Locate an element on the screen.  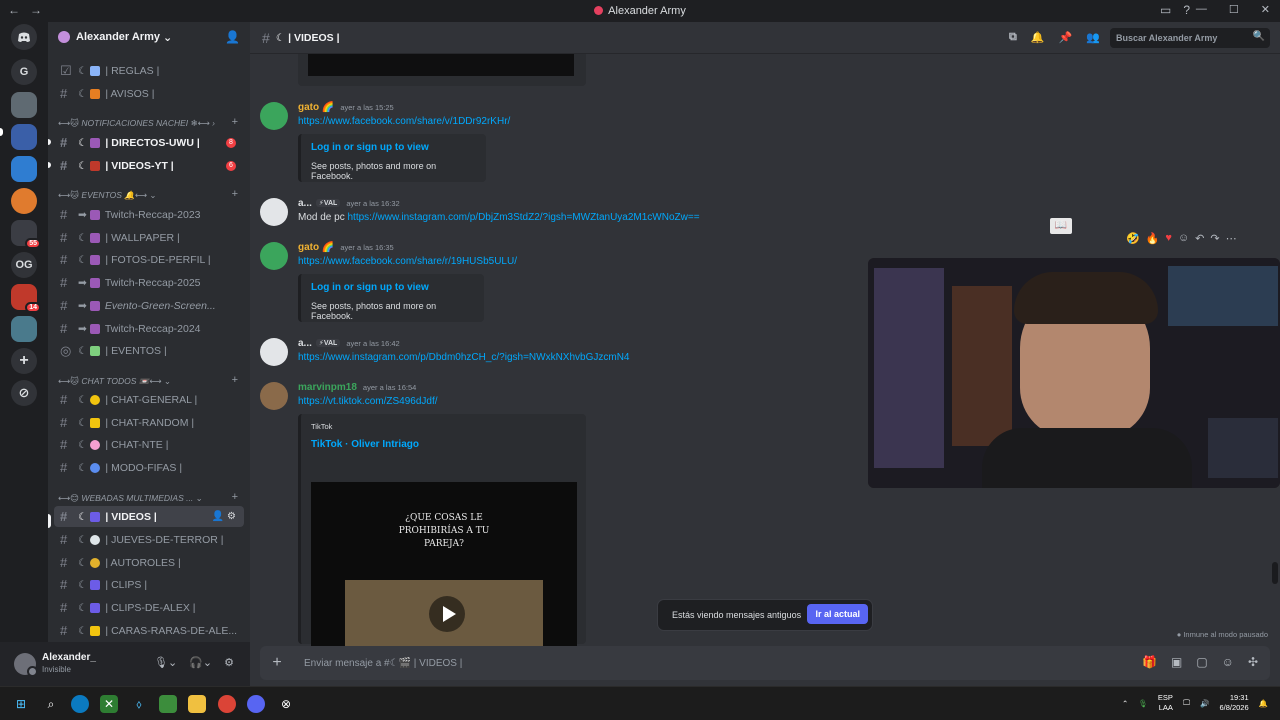
channel-eventos: ◎ ☾ | EVENTOS | is located at coordinates (149, 350).